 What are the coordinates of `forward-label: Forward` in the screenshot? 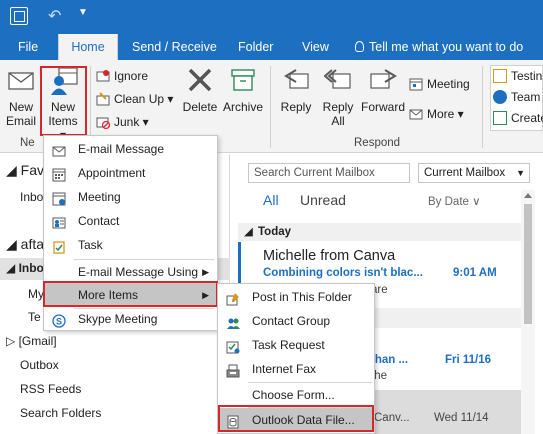 It's located at (382, 107).